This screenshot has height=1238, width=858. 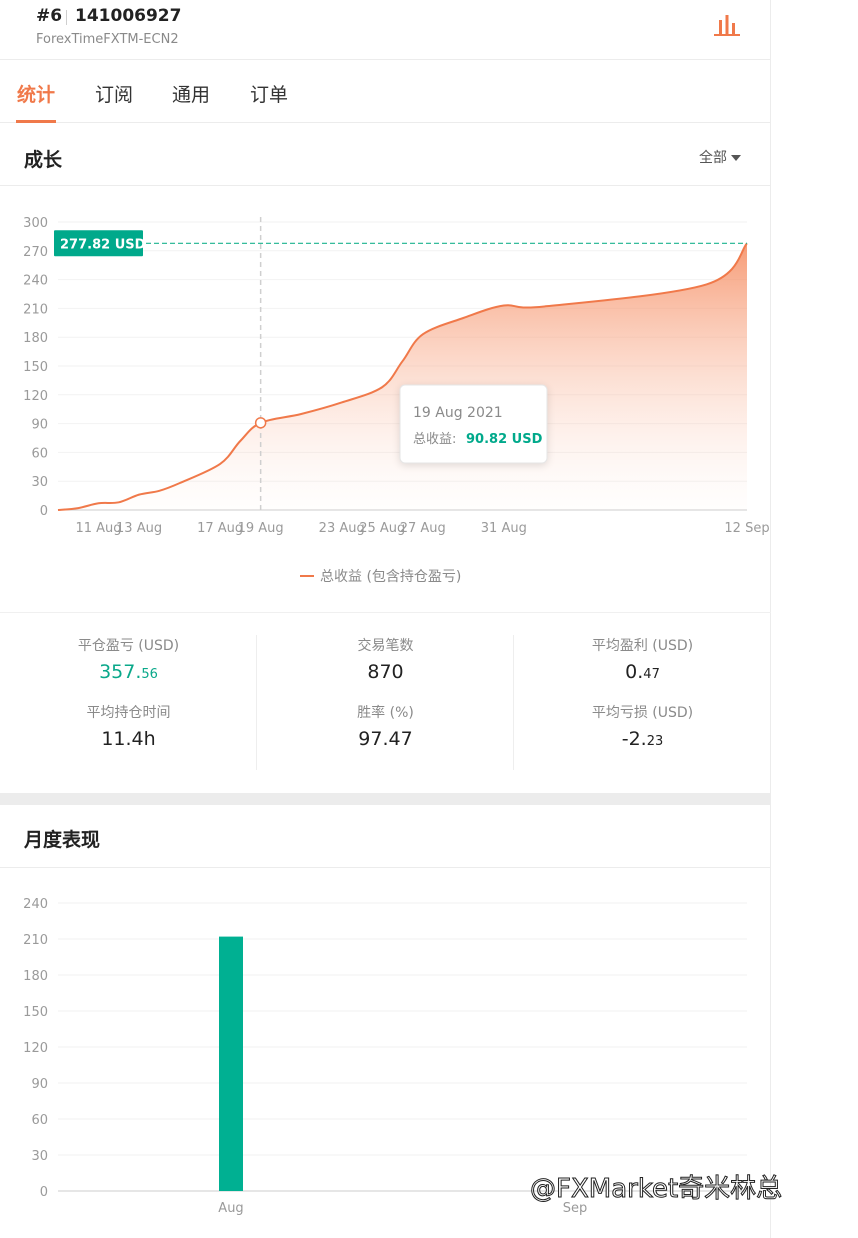 I want to click on stat-value-frac: 56, so click(x=149, y=674).